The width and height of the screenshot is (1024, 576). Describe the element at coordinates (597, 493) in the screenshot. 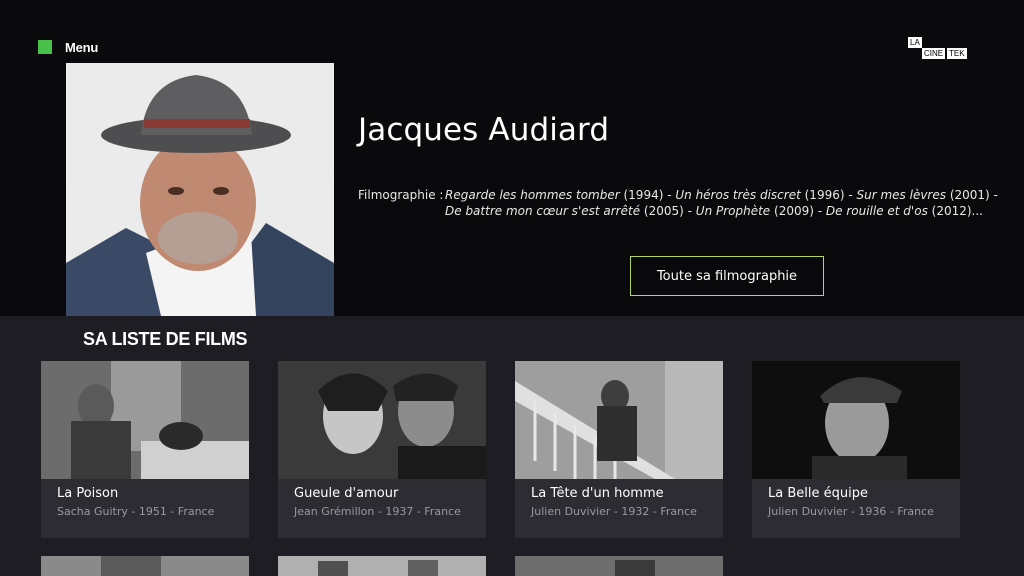

I see `film-title: La Tête d'un homme` at that location.